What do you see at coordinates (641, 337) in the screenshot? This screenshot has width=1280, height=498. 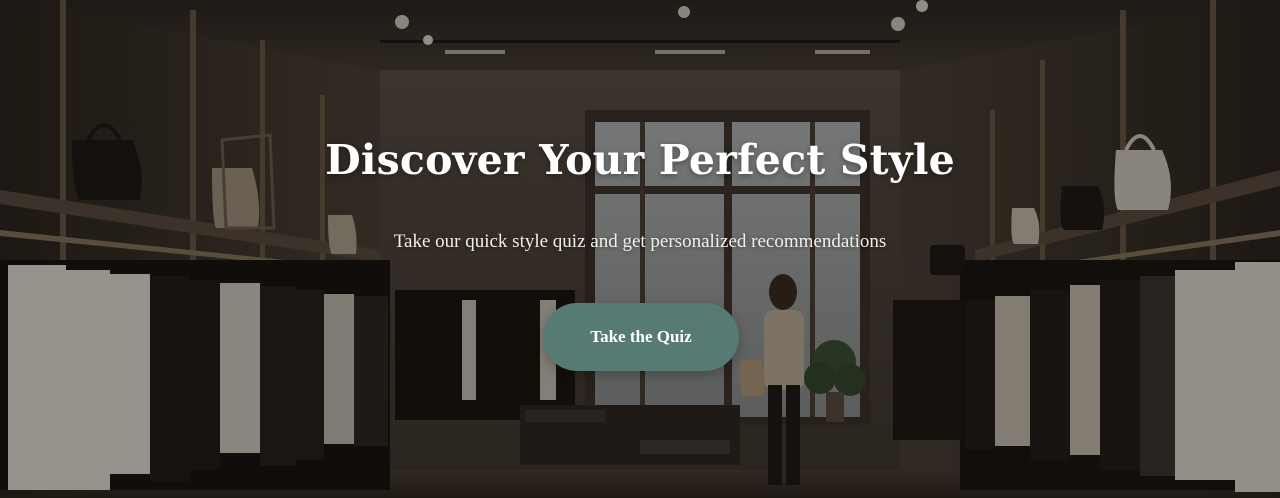 I see `take-quiz-button: Take the Quiz` at bounding box center [641, 337].